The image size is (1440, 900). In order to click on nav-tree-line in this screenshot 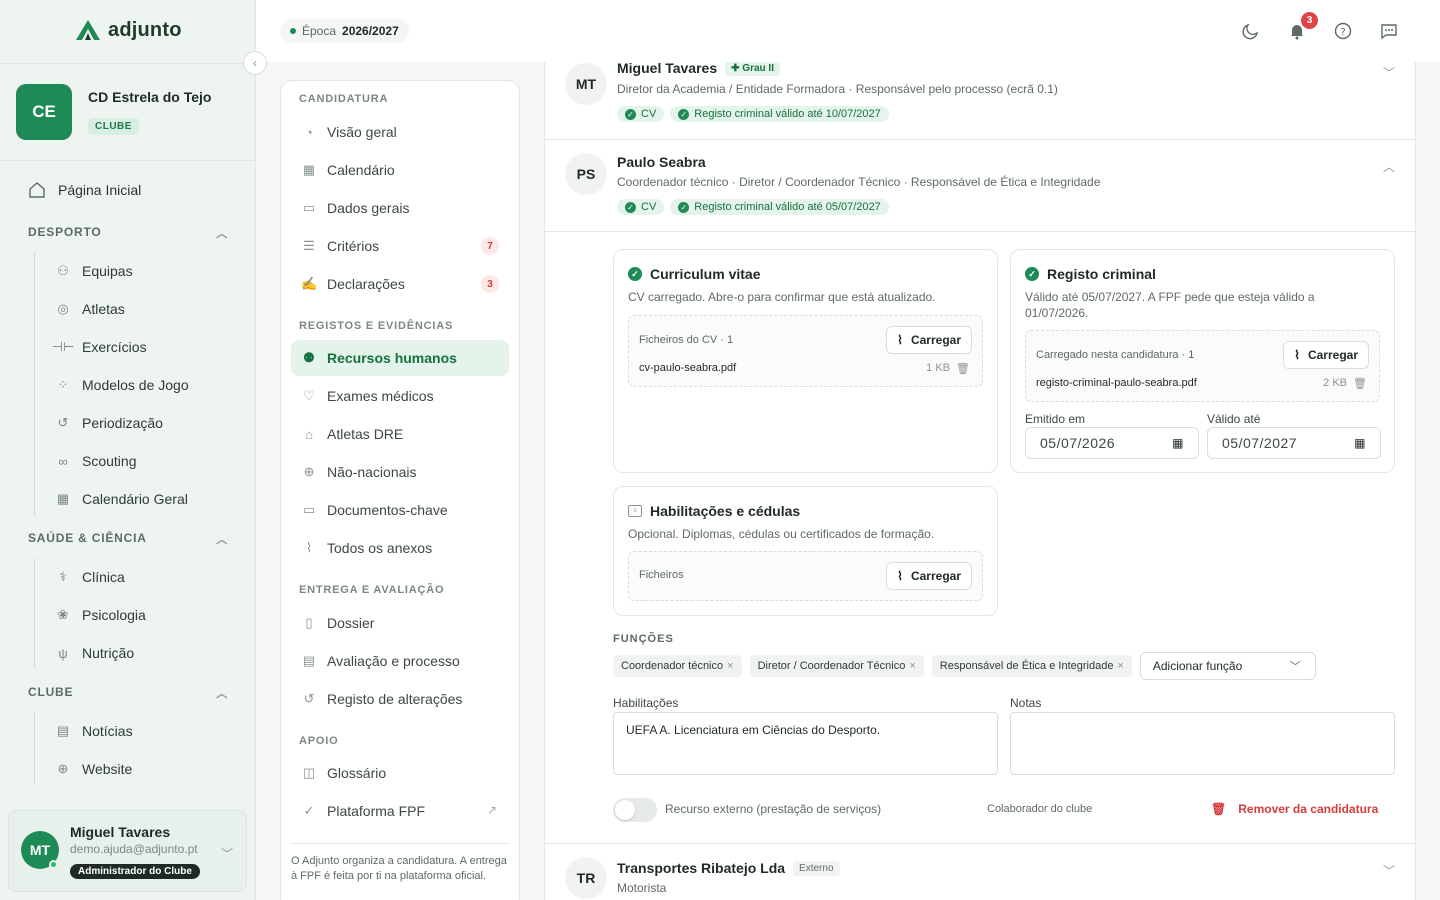, I will do `click(34, 613)`.